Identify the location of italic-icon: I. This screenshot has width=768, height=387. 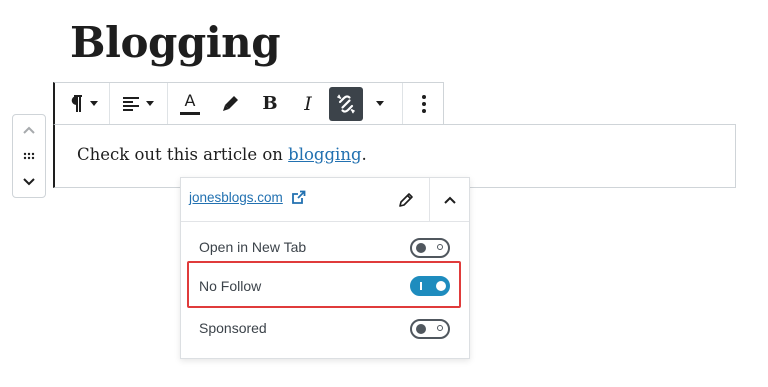
(308, 103).